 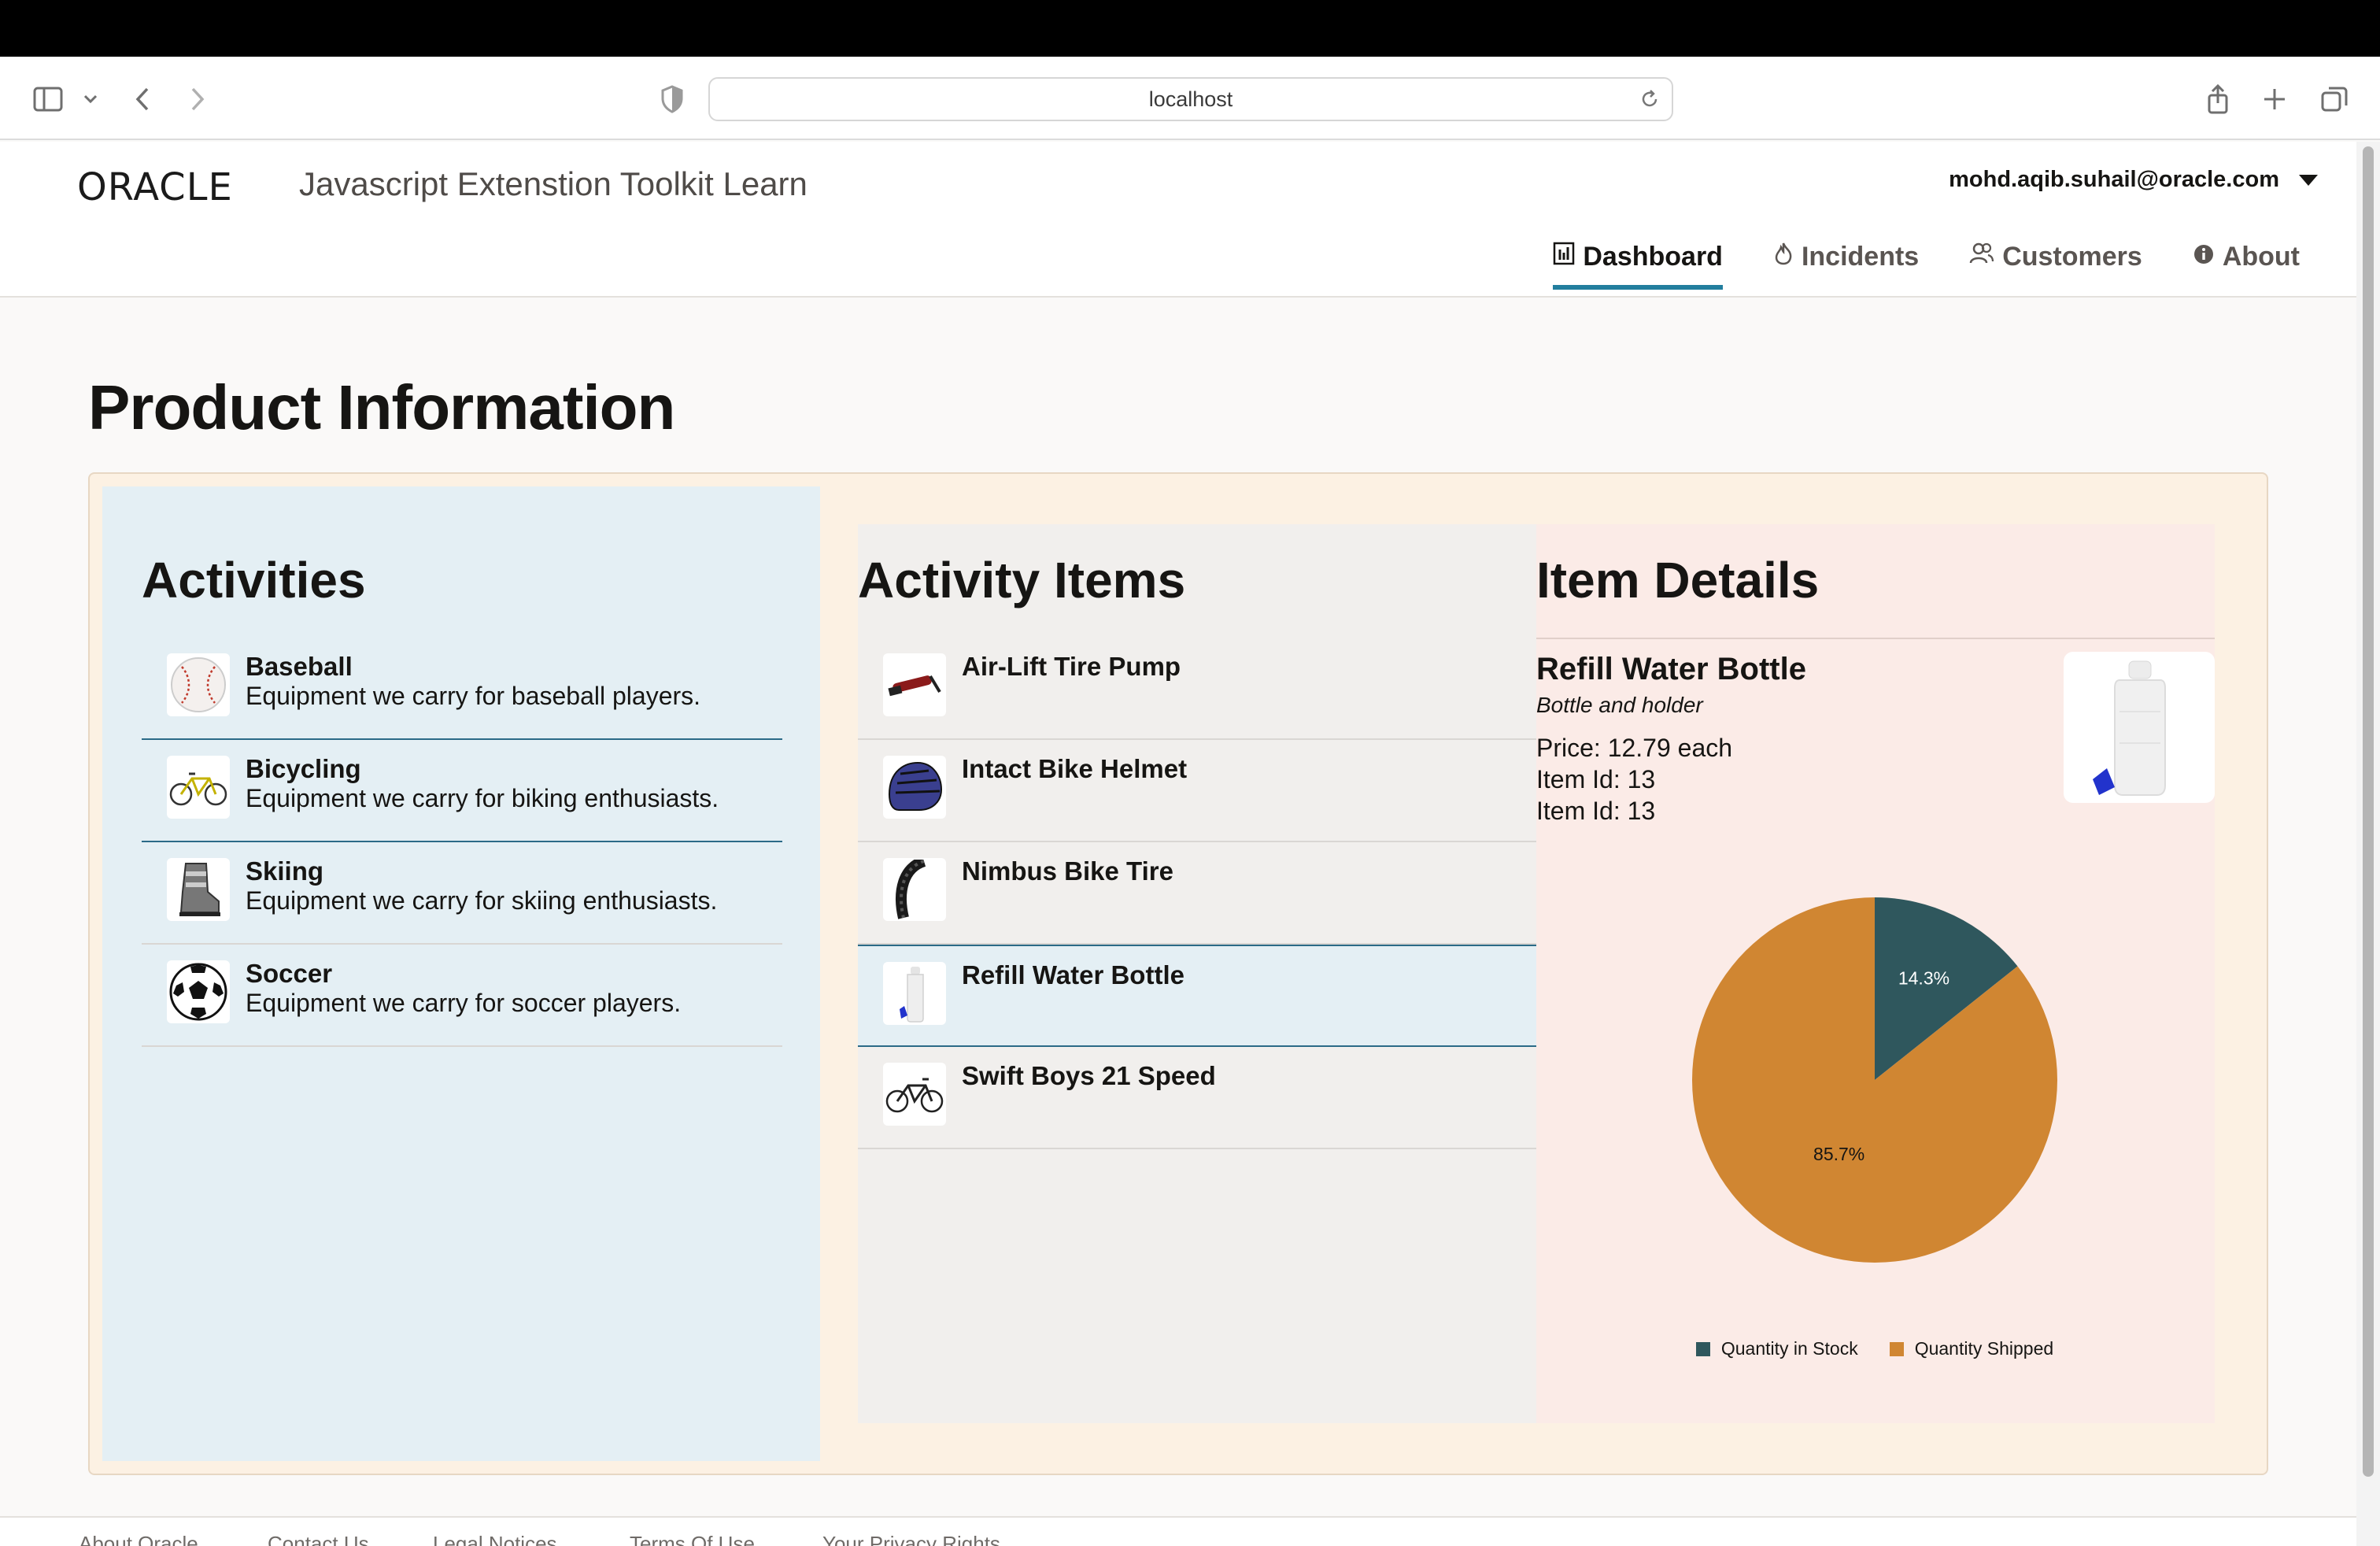 I want to click on activity-name: Skiing, so click(x=285, y=871).